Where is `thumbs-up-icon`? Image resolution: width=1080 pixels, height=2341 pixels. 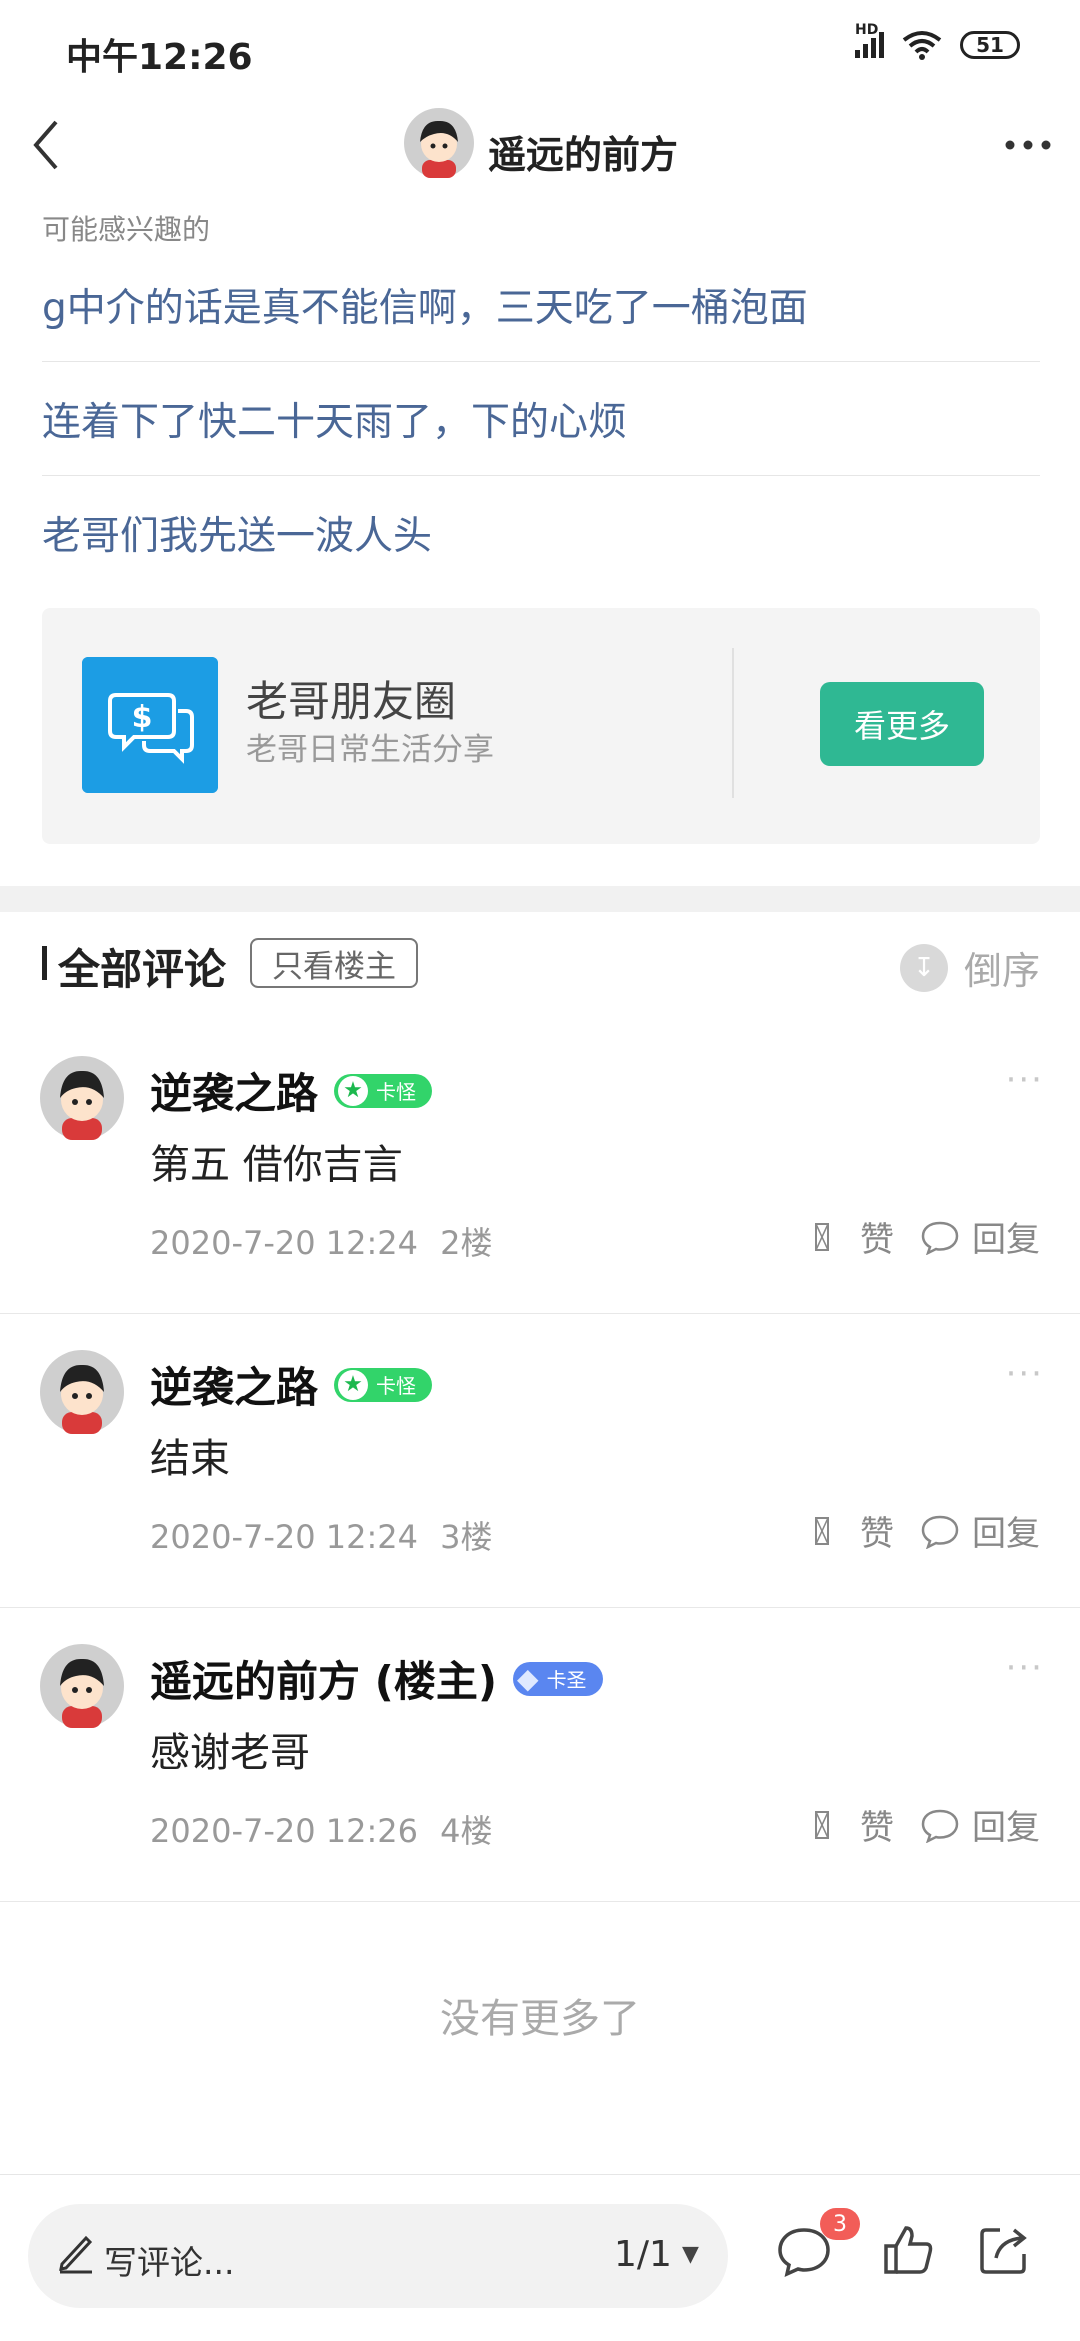 thumbs-up-icon is located at coordinates (908, 2250).